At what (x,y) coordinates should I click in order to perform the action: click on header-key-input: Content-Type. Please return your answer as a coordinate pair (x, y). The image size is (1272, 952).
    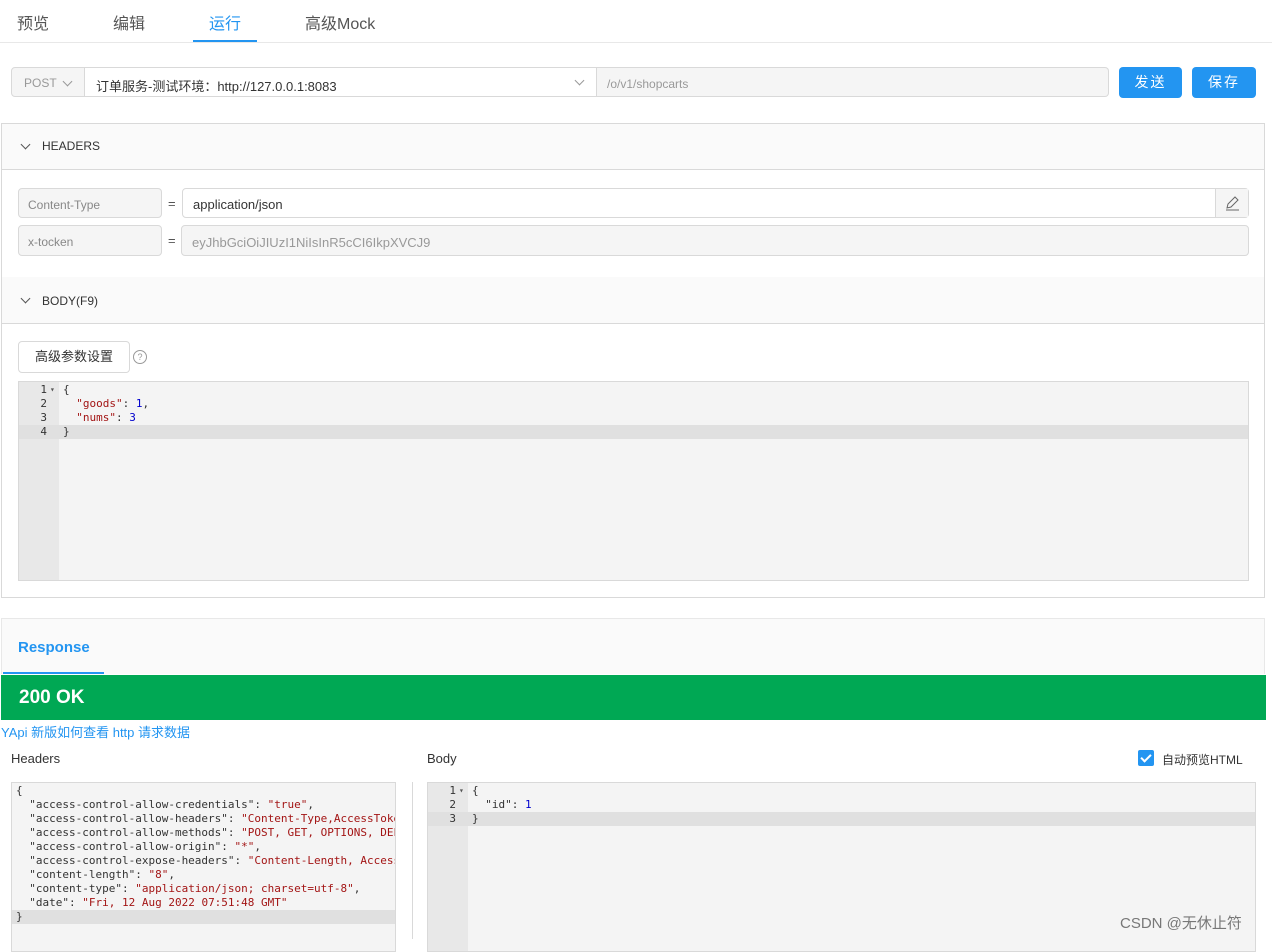
    Looking at the image, I should click on (90, 203).